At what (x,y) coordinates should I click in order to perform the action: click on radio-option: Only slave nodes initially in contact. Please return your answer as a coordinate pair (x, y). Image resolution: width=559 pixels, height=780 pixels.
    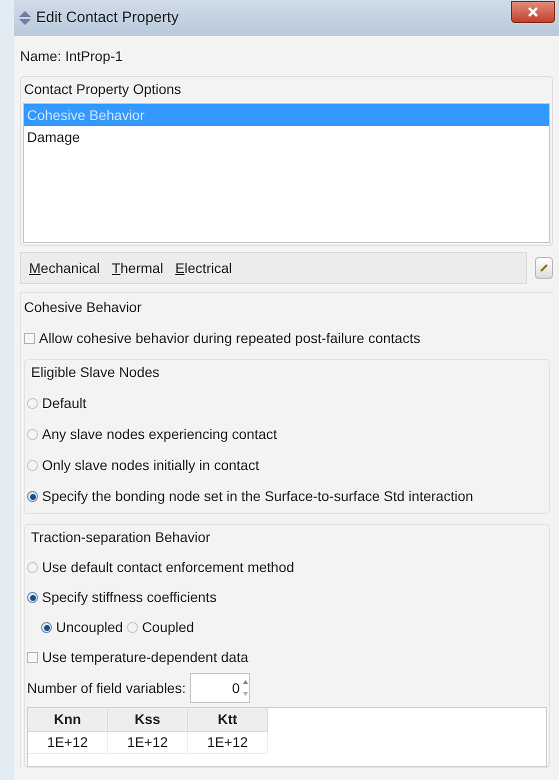
    Looking at the image, I should click on (143, 465).